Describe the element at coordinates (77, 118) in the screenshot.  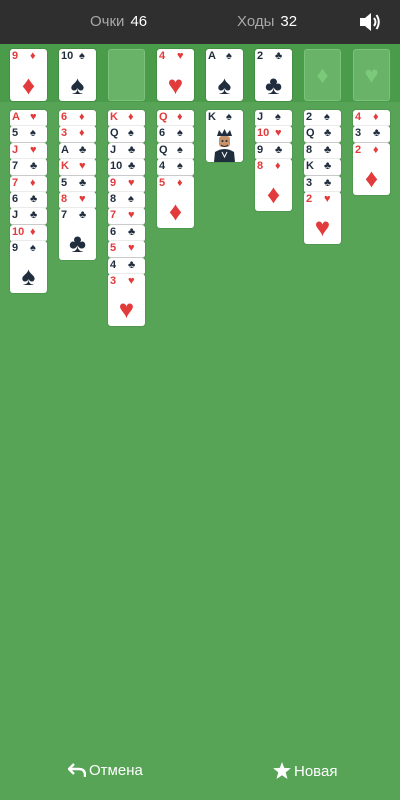
I see `tableau-card: 6 ♦` at that location.